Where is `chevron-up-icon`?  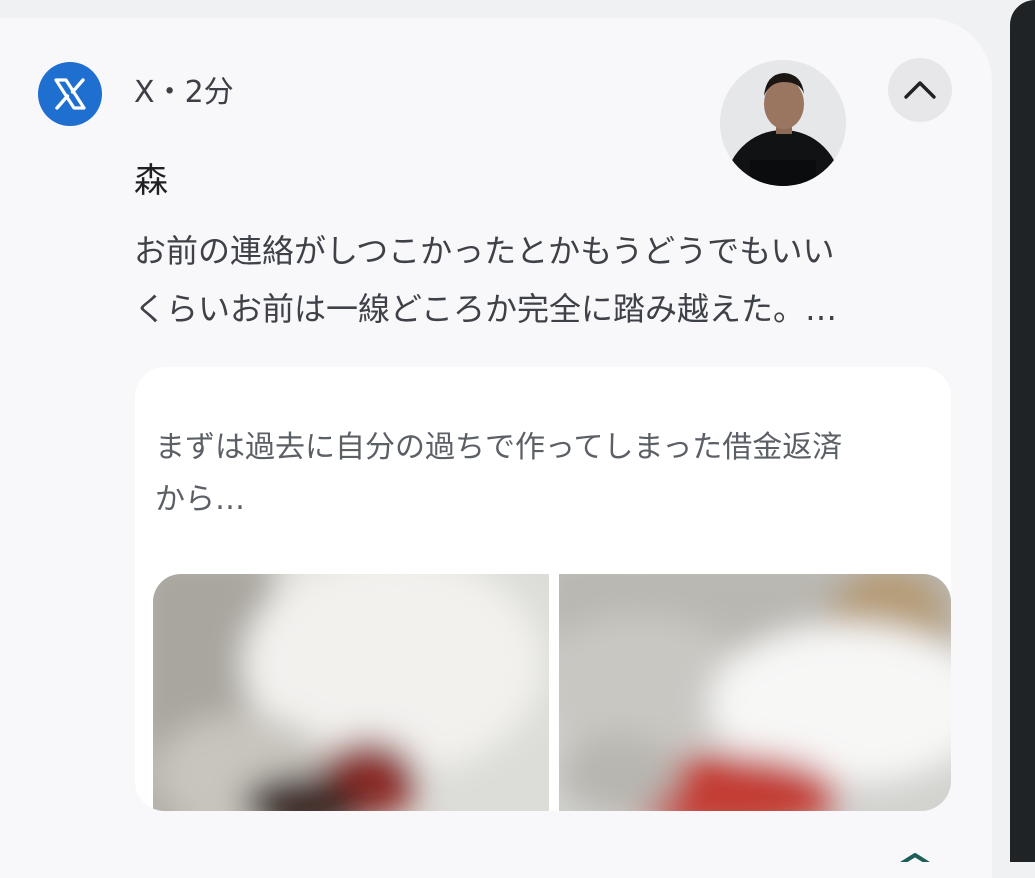
chevron-up-icon is located at coordinates (920, 90).